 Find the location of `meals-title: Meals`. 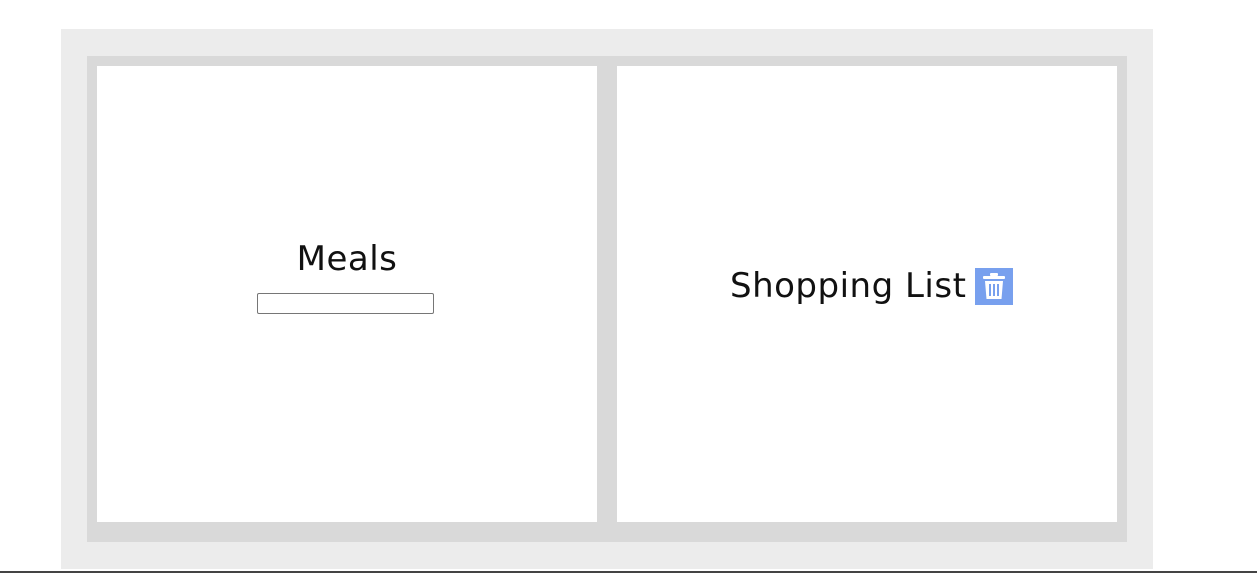

meals-title: Meals is located at coordinates (347, 259).